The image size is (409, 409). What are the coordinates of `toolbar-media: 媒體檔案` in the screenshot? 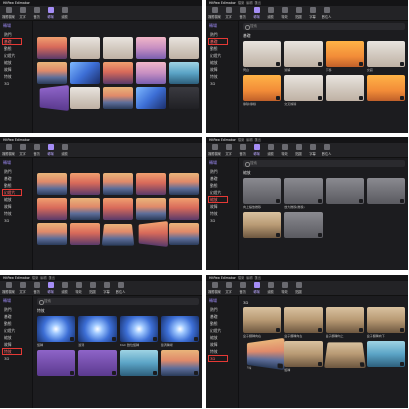 It's located at (214, 288).